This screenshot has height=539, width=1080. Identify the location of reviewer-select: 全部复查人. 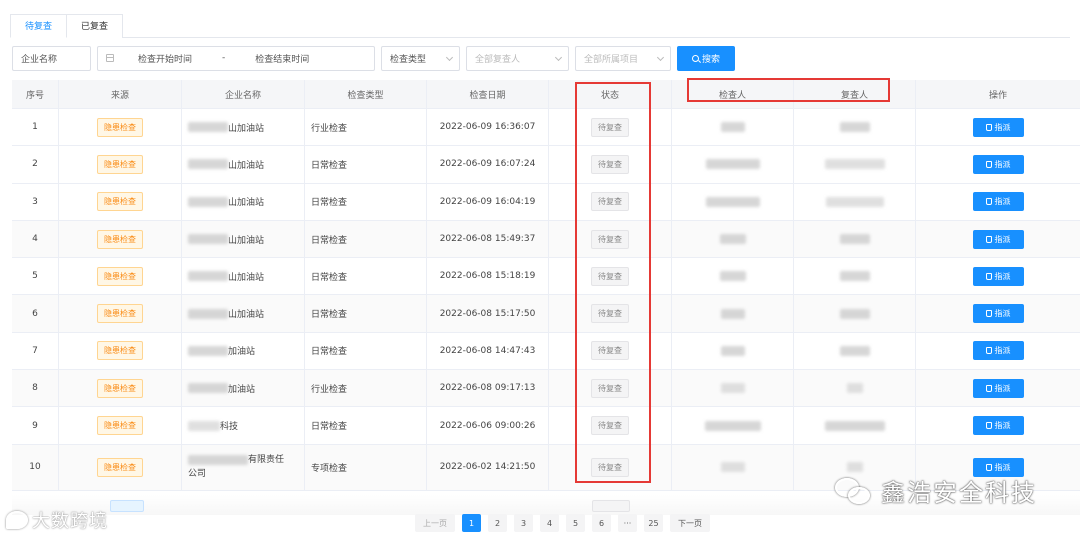
(517, 58).